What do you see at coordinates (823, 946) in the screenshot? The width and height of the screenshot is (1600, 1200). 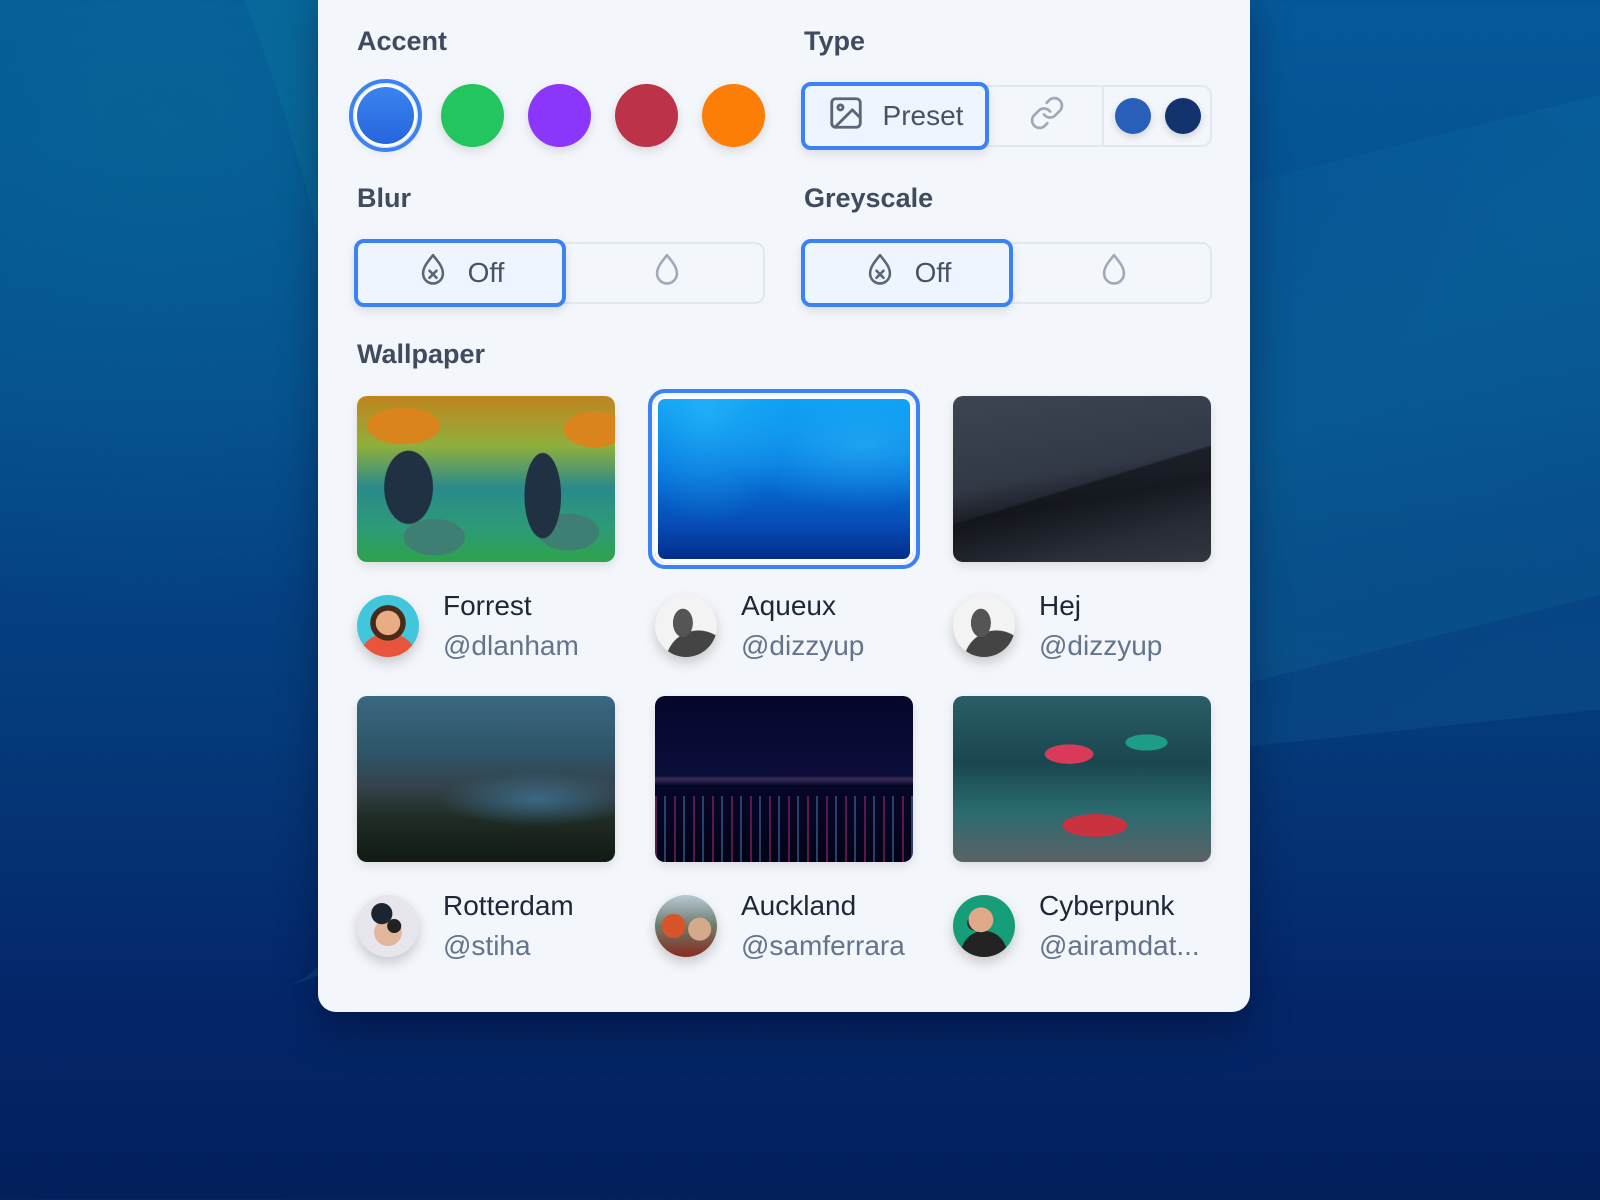 I see `author-handle: @samferrara` at bounding box center [823, 946].